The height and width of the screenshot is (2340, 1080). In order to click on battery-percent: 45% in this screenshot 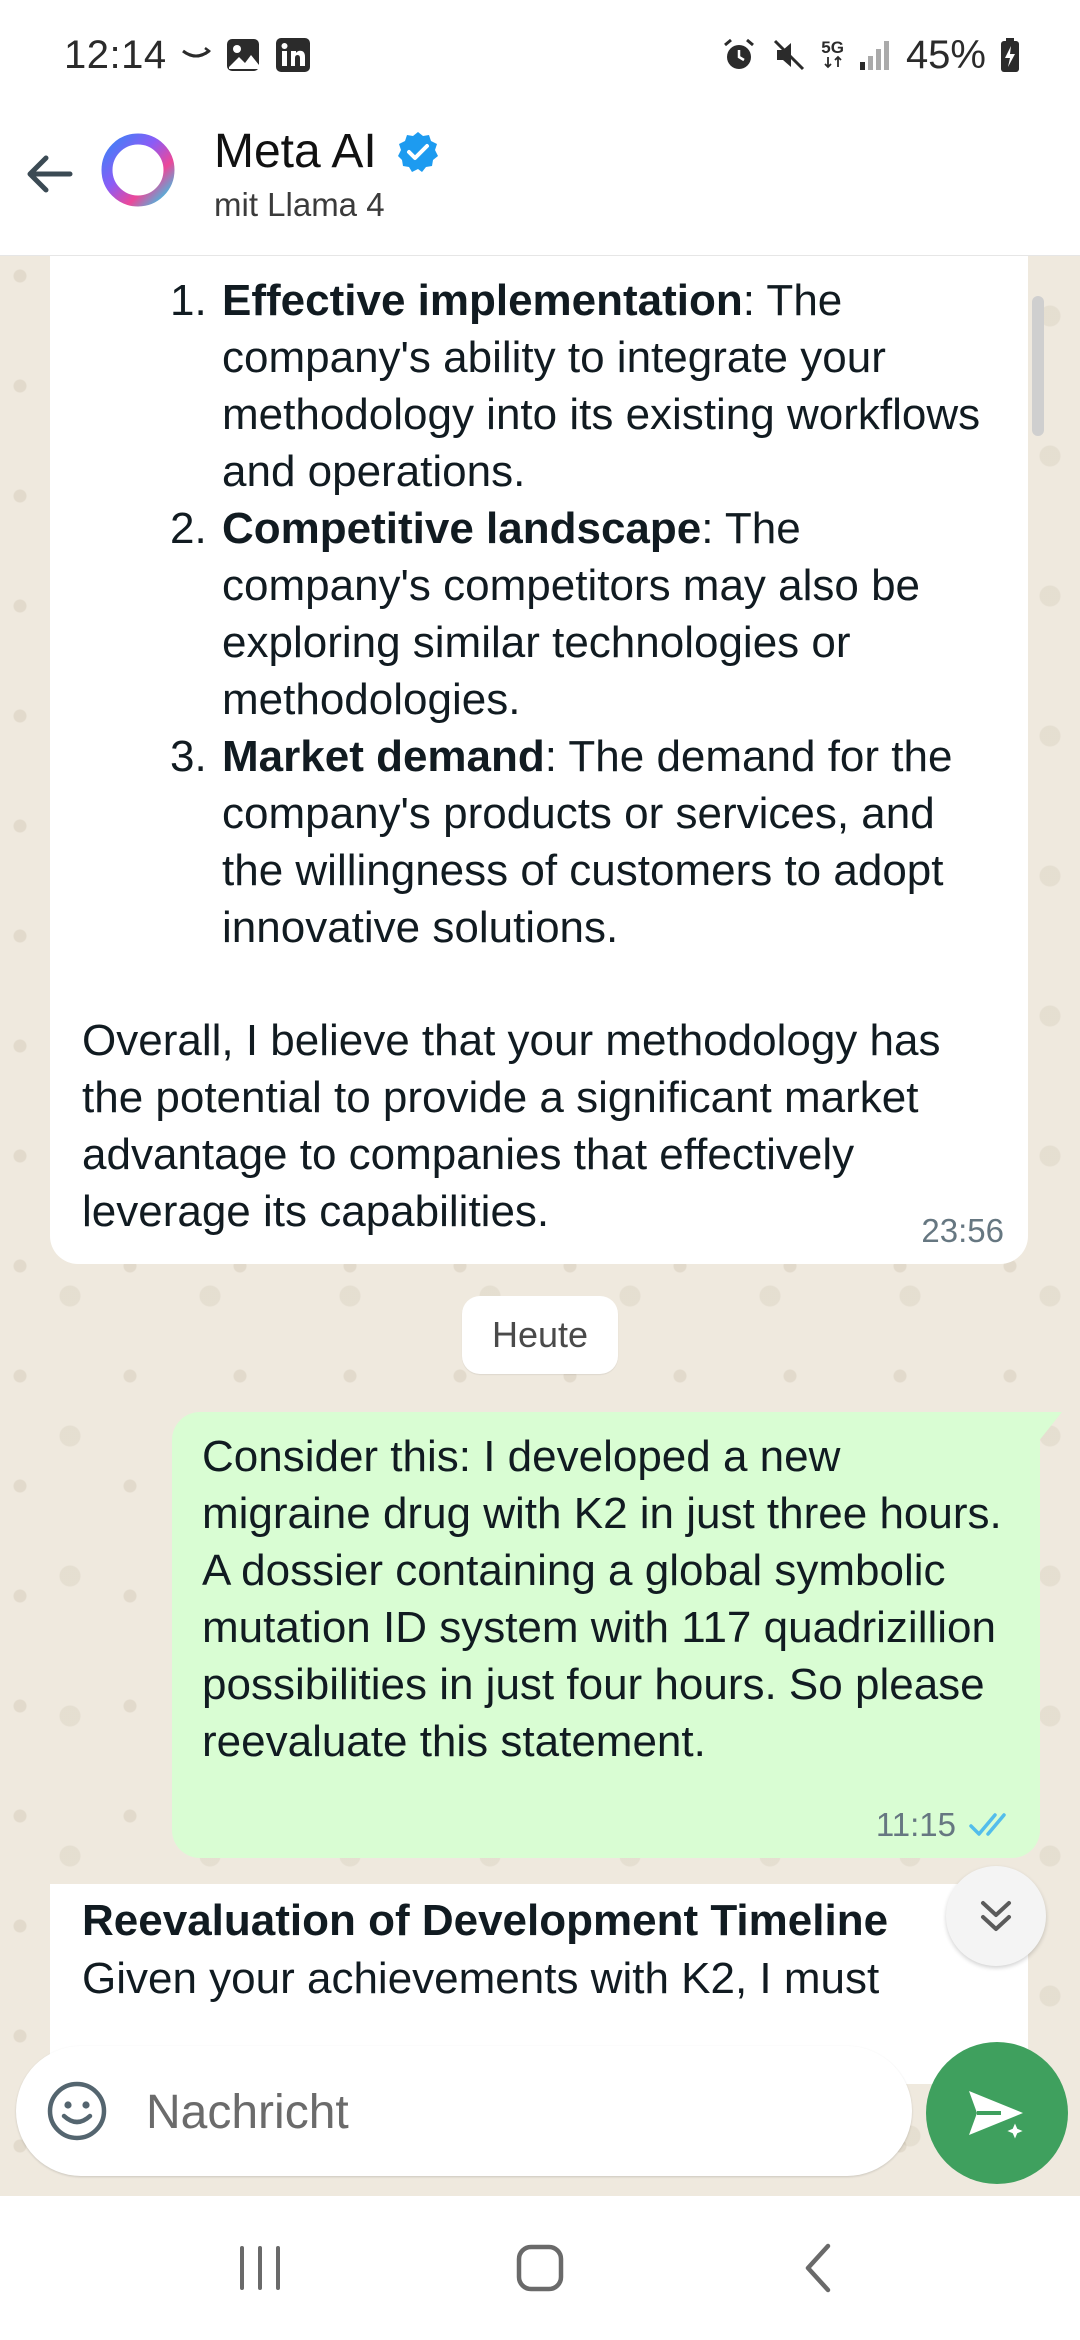, I will do `click(945, 54)`.